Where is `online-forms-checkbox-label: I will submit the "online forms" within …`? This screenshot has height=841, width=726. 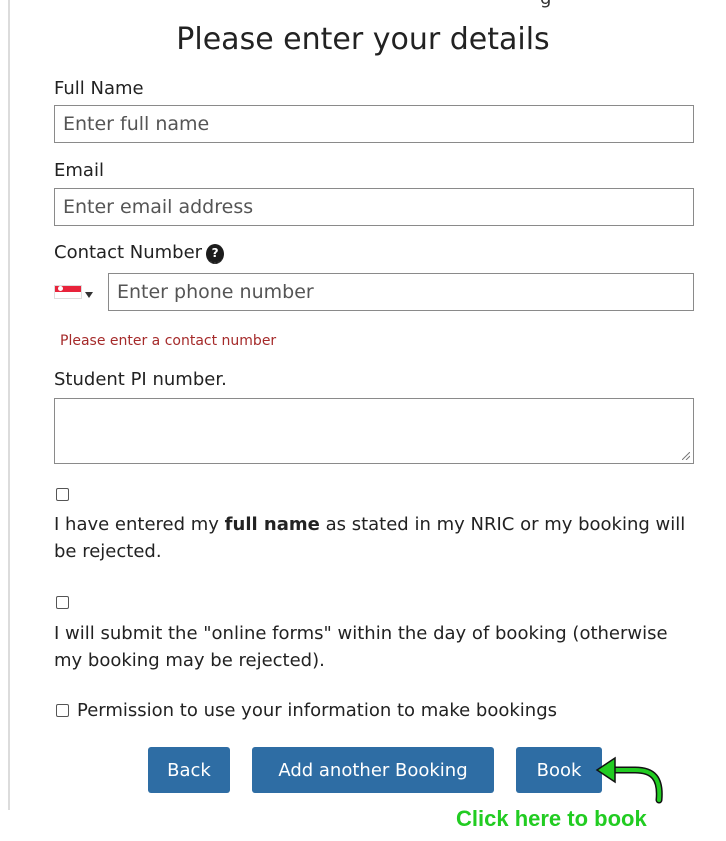 online-forms-checkbox-label: I will submit the "online forms" within … is located at coordinates (361, 647).